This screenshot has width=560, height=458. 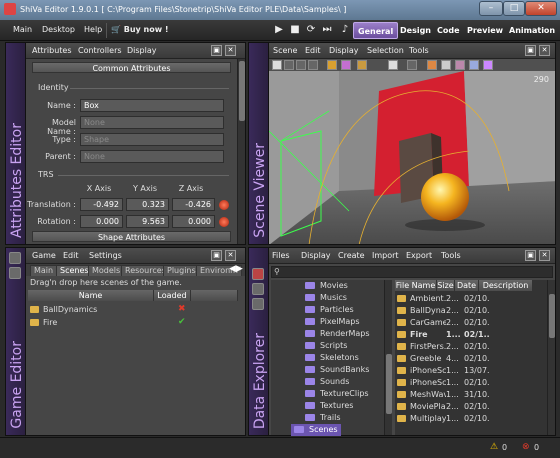 I want to click on column-date: Date, so click(x=467, y=285).